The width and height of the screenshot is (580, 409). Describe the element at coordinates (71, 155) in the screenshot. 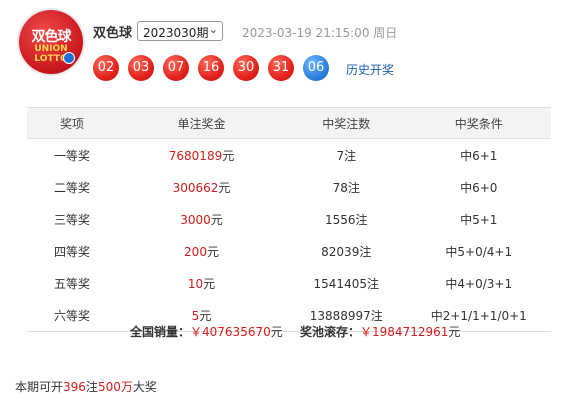

I see `prize-level: 一等奖` at that location.